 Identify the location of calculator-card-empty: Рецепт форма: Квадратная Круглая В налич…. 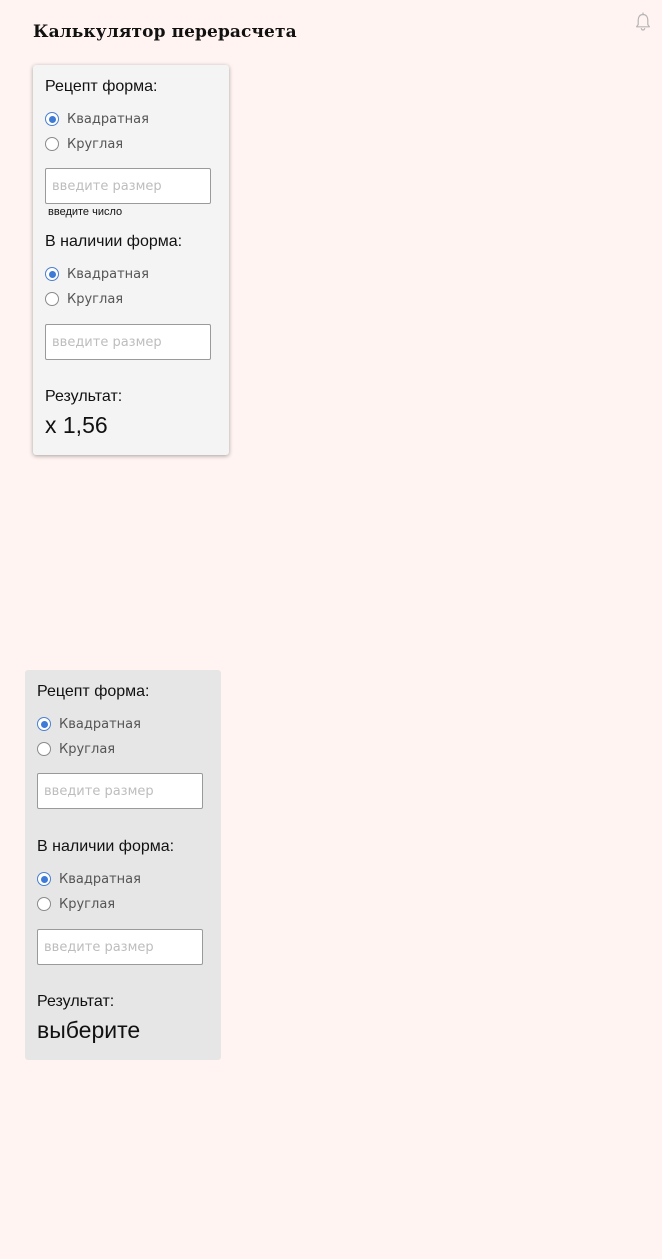
(123, 865).